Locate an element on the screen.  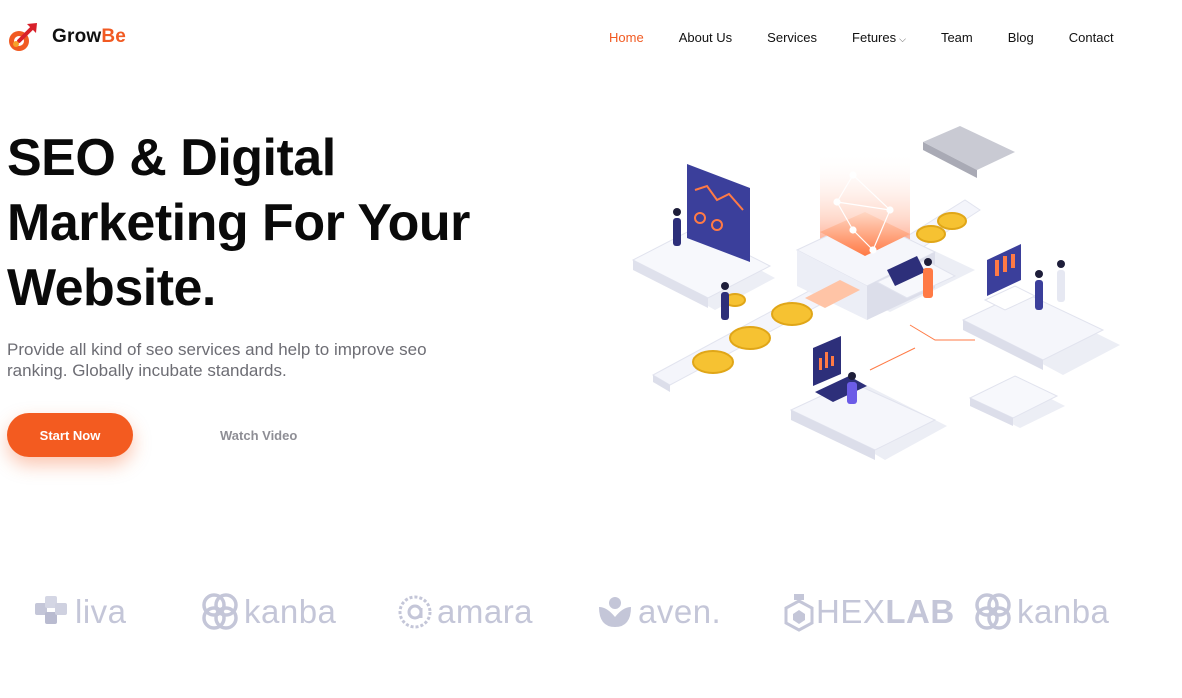
brand-logo: GrowBe is located at coordinates (66, 37).